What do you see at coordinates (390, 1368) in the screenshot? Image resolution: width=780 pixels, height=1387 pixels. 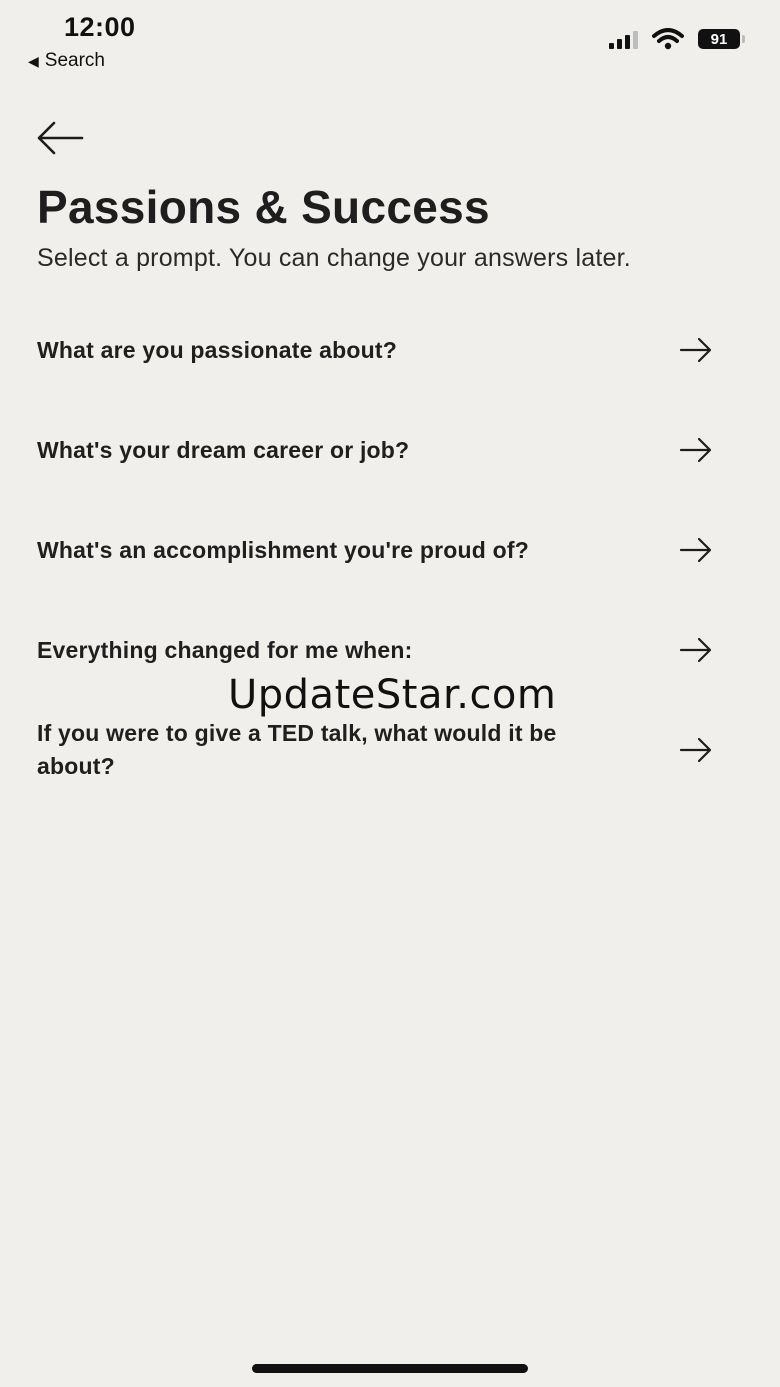 I see `home-indicator` at bounding box center [390, 1368].